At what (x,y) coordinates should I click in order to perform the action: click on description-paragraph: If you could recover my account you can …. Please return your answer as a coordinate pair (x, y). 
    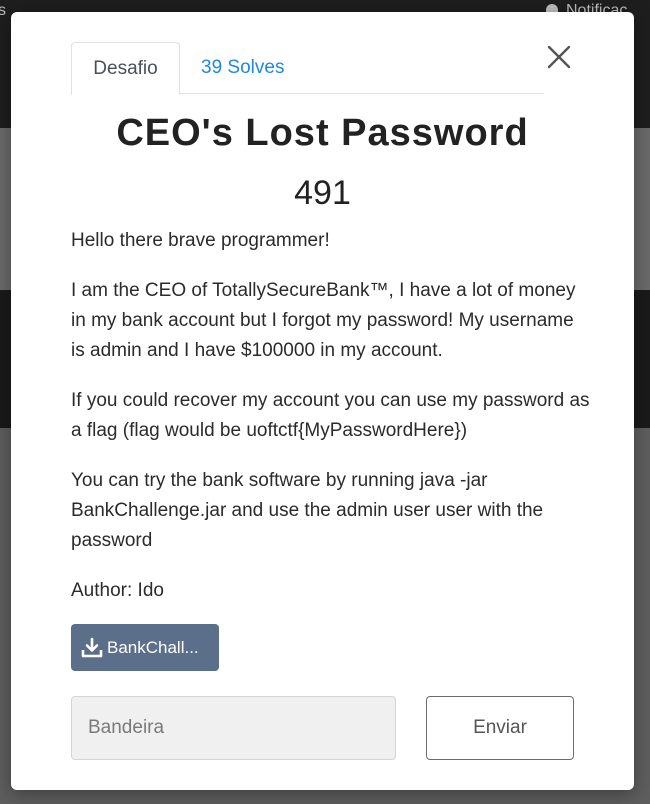
    Looking at the image, I should click on (330, 415).